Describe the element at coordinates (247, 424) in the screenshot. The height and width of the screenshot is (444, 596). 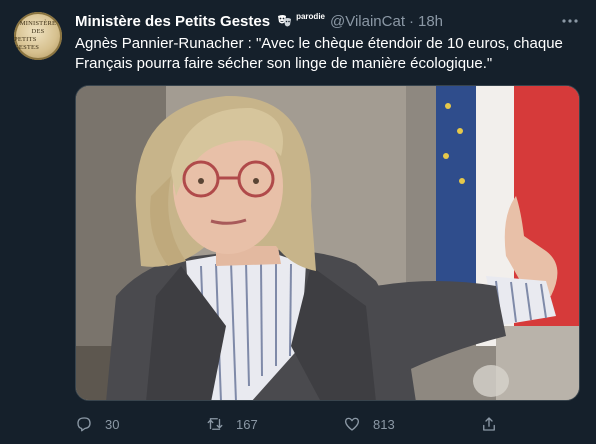
I see `retweet-count: 167` at that location.